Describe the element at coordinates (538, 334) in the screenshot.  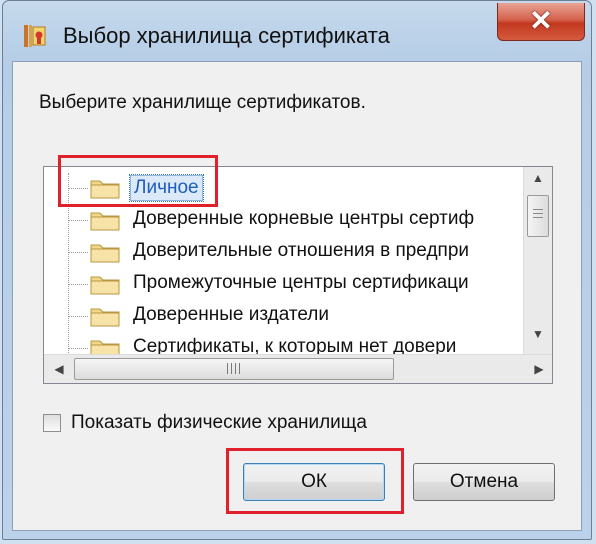
I see `scroll-down-arrow-icon: ▼` at that location.